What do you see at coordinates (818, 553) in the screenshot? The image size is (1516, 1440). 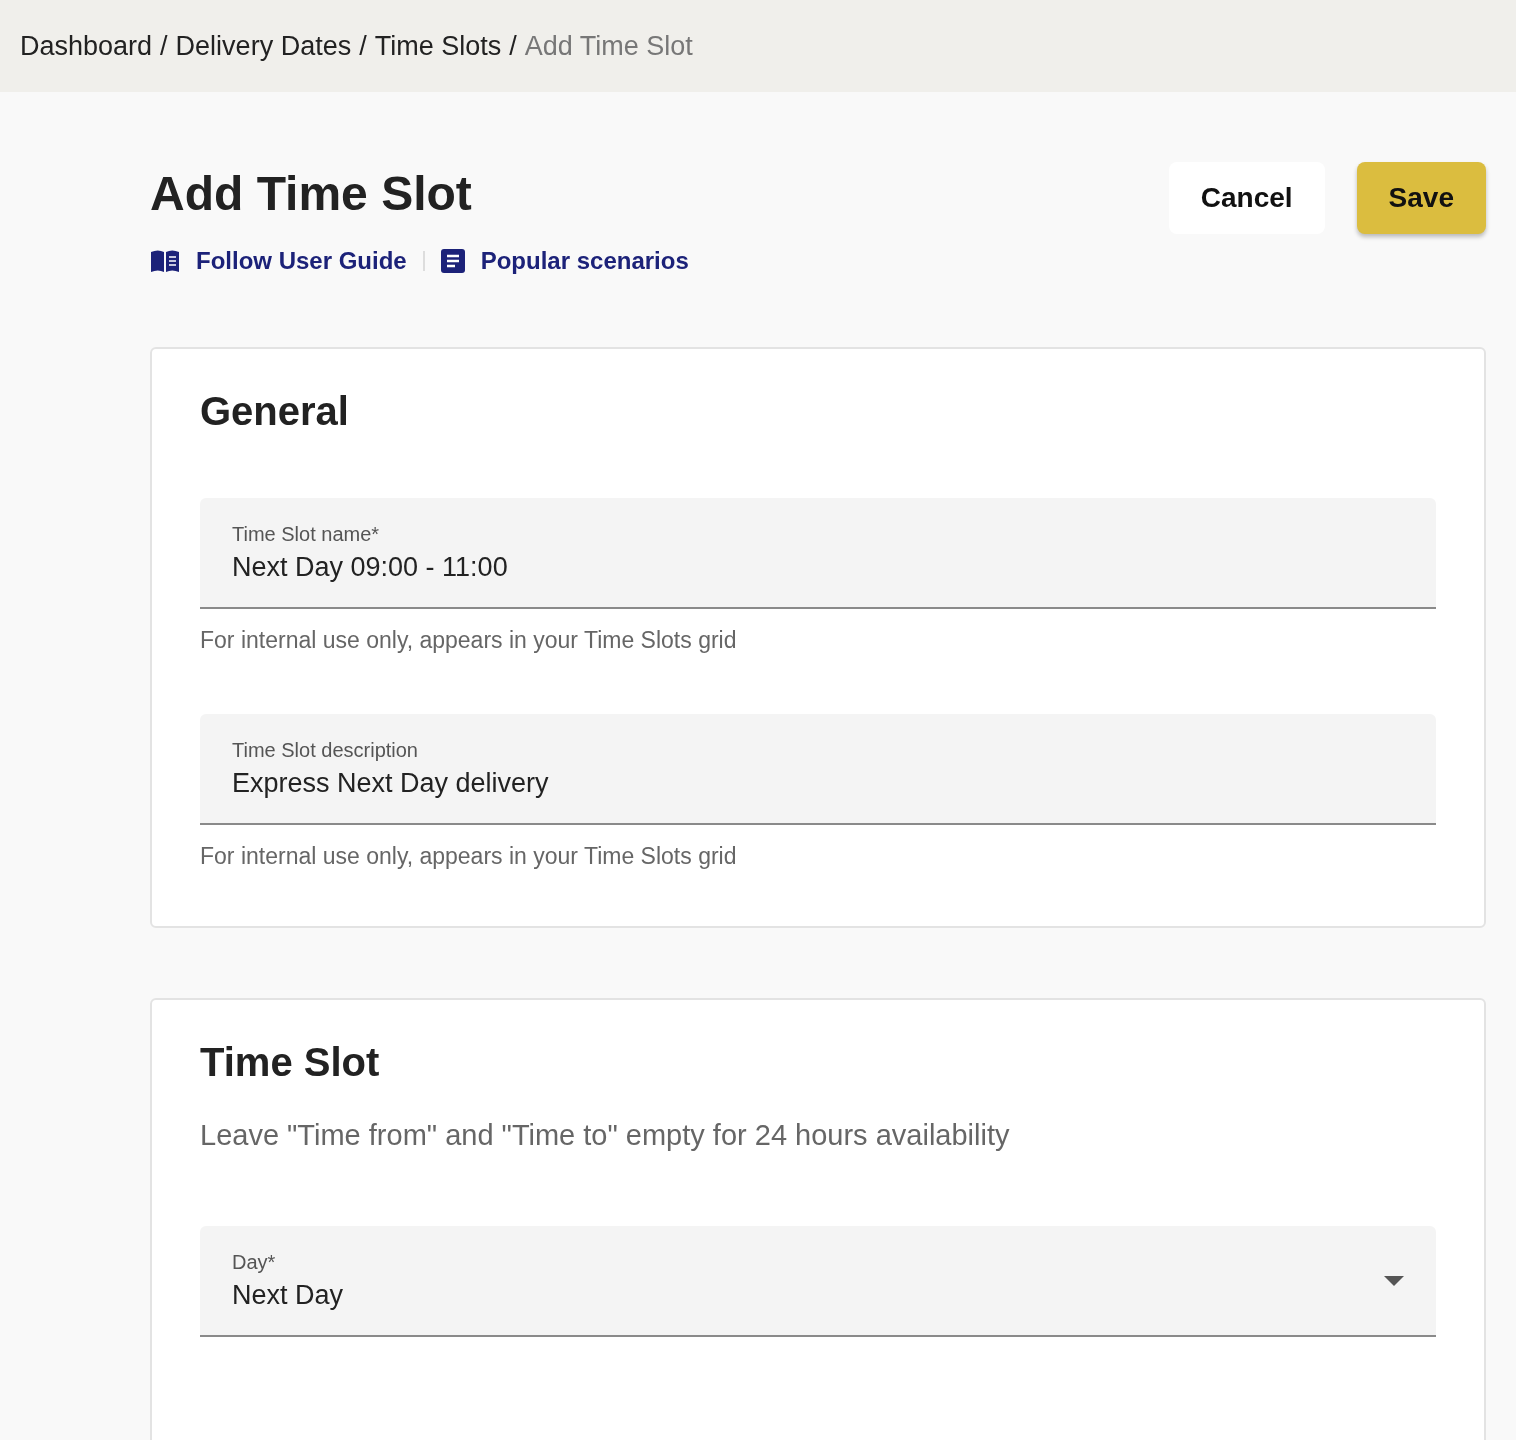 I see `text-field: Time Slot name* Next Day 09:00 - 11:00` at bounding box center [818, 553].